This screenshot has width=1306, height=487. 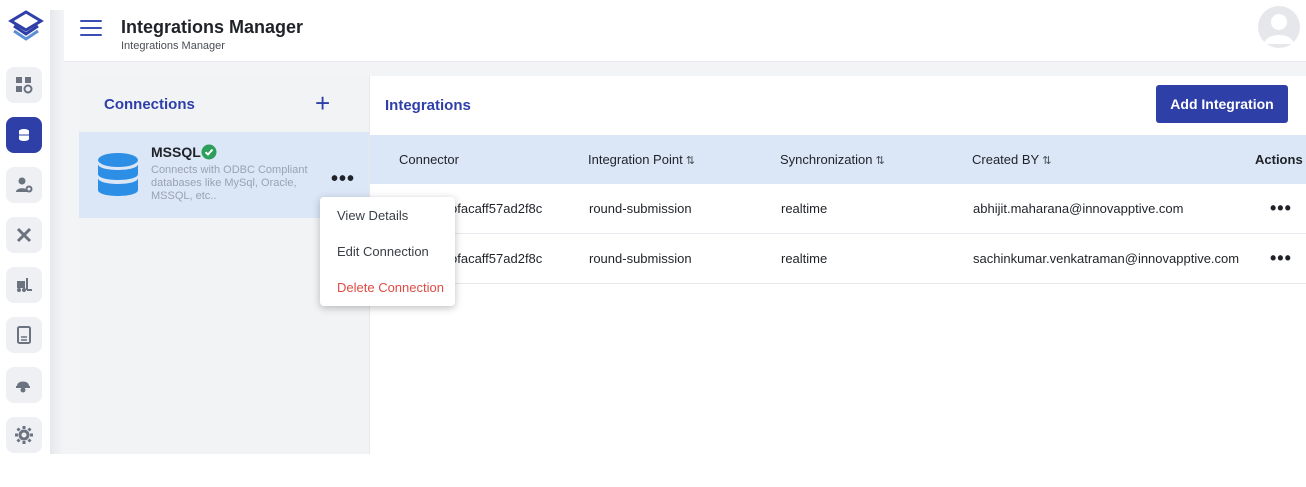 I want to click on tools-icon, so click(x=24, y=235).